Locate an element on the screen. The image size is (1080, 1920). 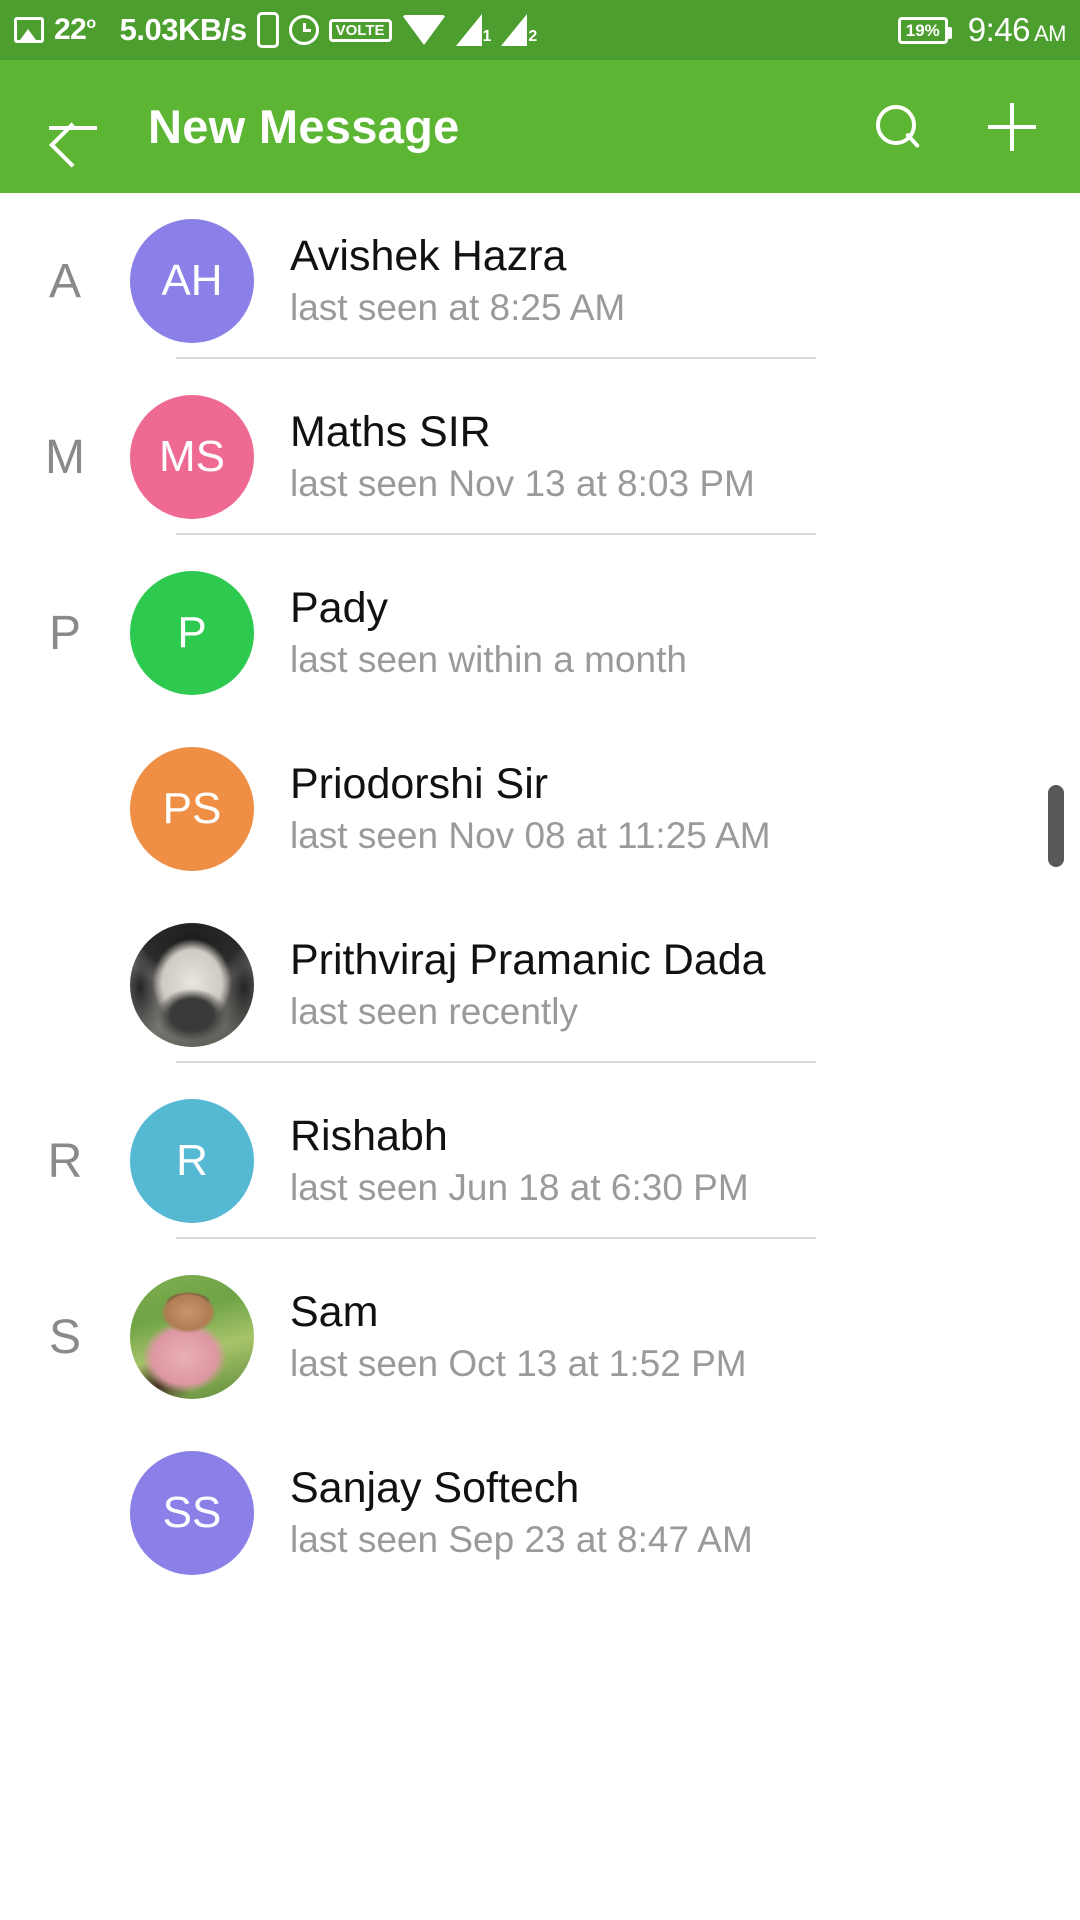
contact-text: Maths SIR last seen Nov 13 at 8:03 PM is located at coordinates (522, 456).